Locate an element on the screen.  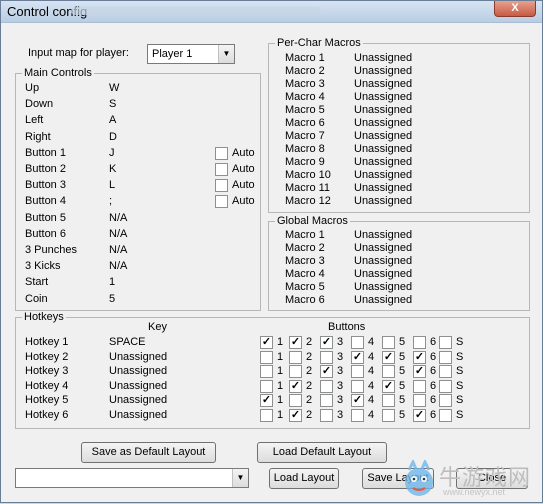
control-key-value: 1 is located at coordinates (112, 282).